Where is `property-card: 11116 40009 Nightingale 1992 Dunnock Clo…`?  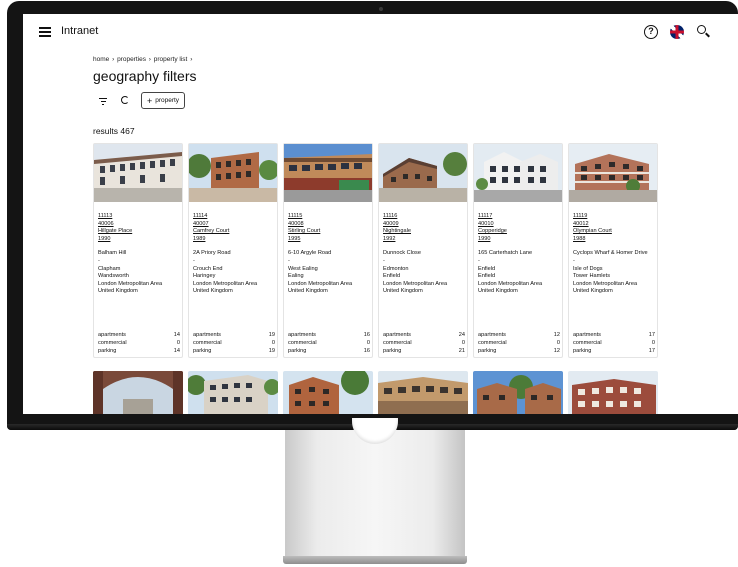
property-card: 11116 40009 Nightingale 1992 Dunnock Clo… is located at coordinates (423, 250).